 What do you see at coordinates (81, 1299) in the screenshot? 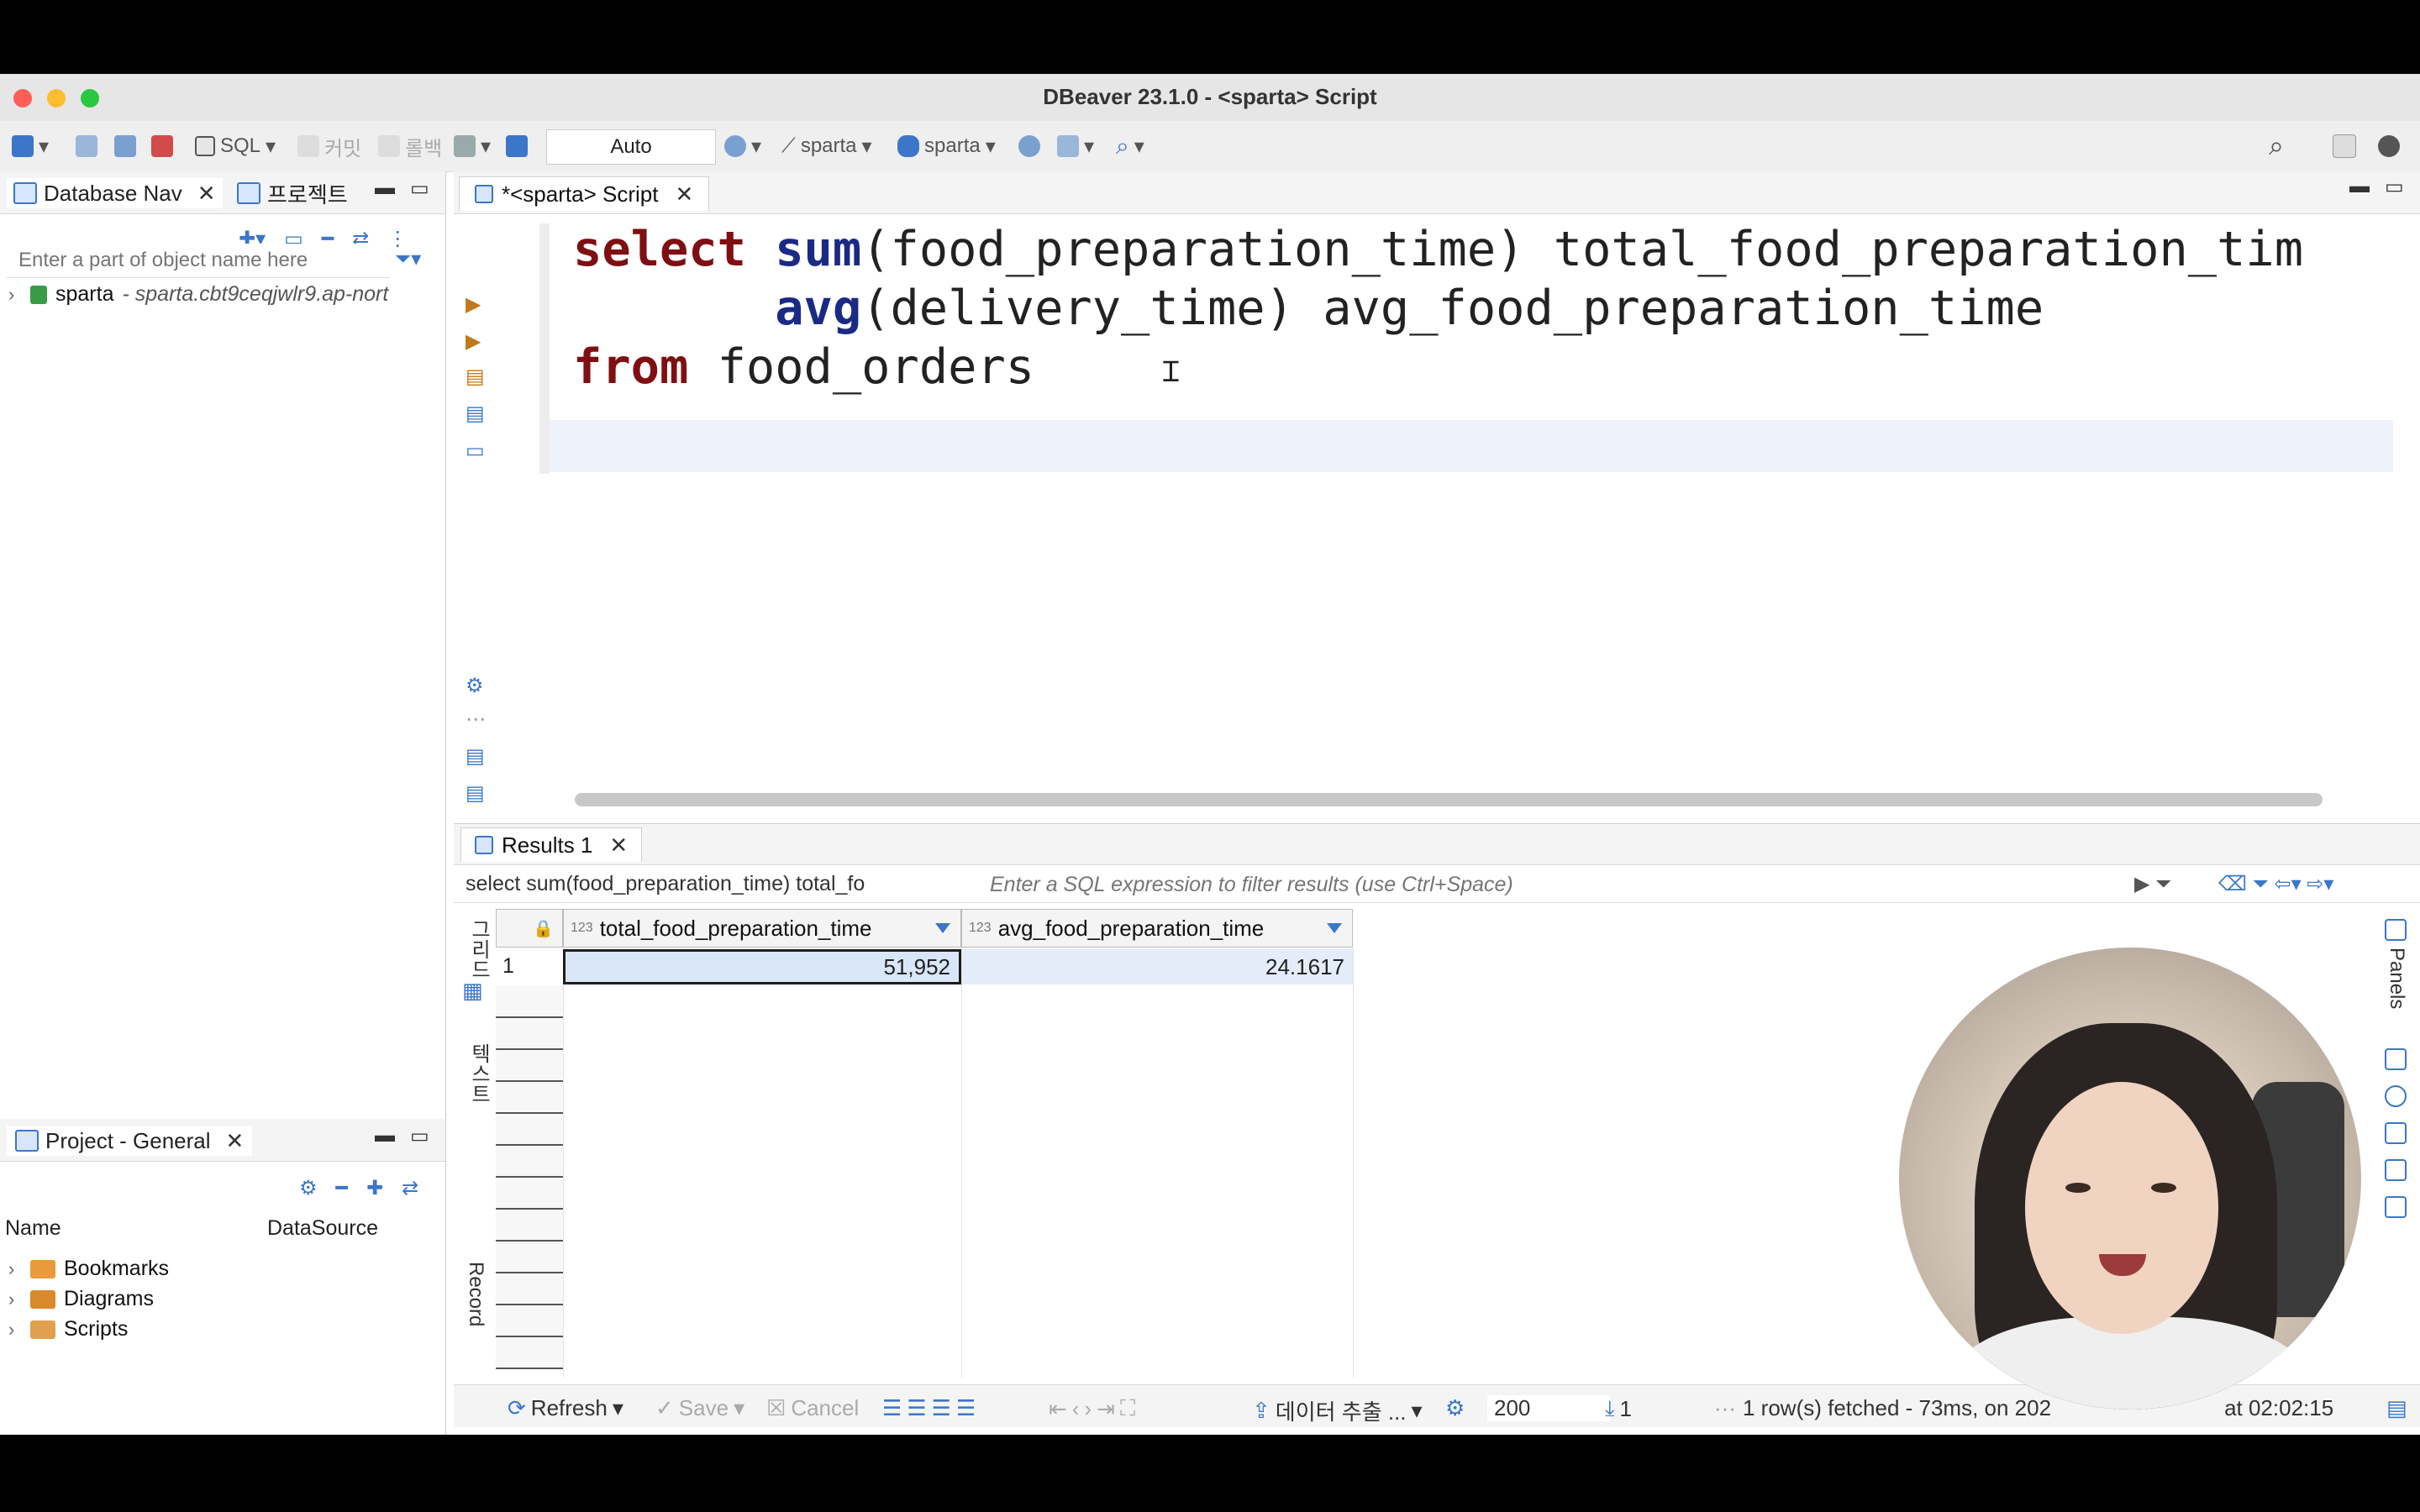
I see `project-item-diagrams: › Diagrams` at bounding box center [81, 1299].